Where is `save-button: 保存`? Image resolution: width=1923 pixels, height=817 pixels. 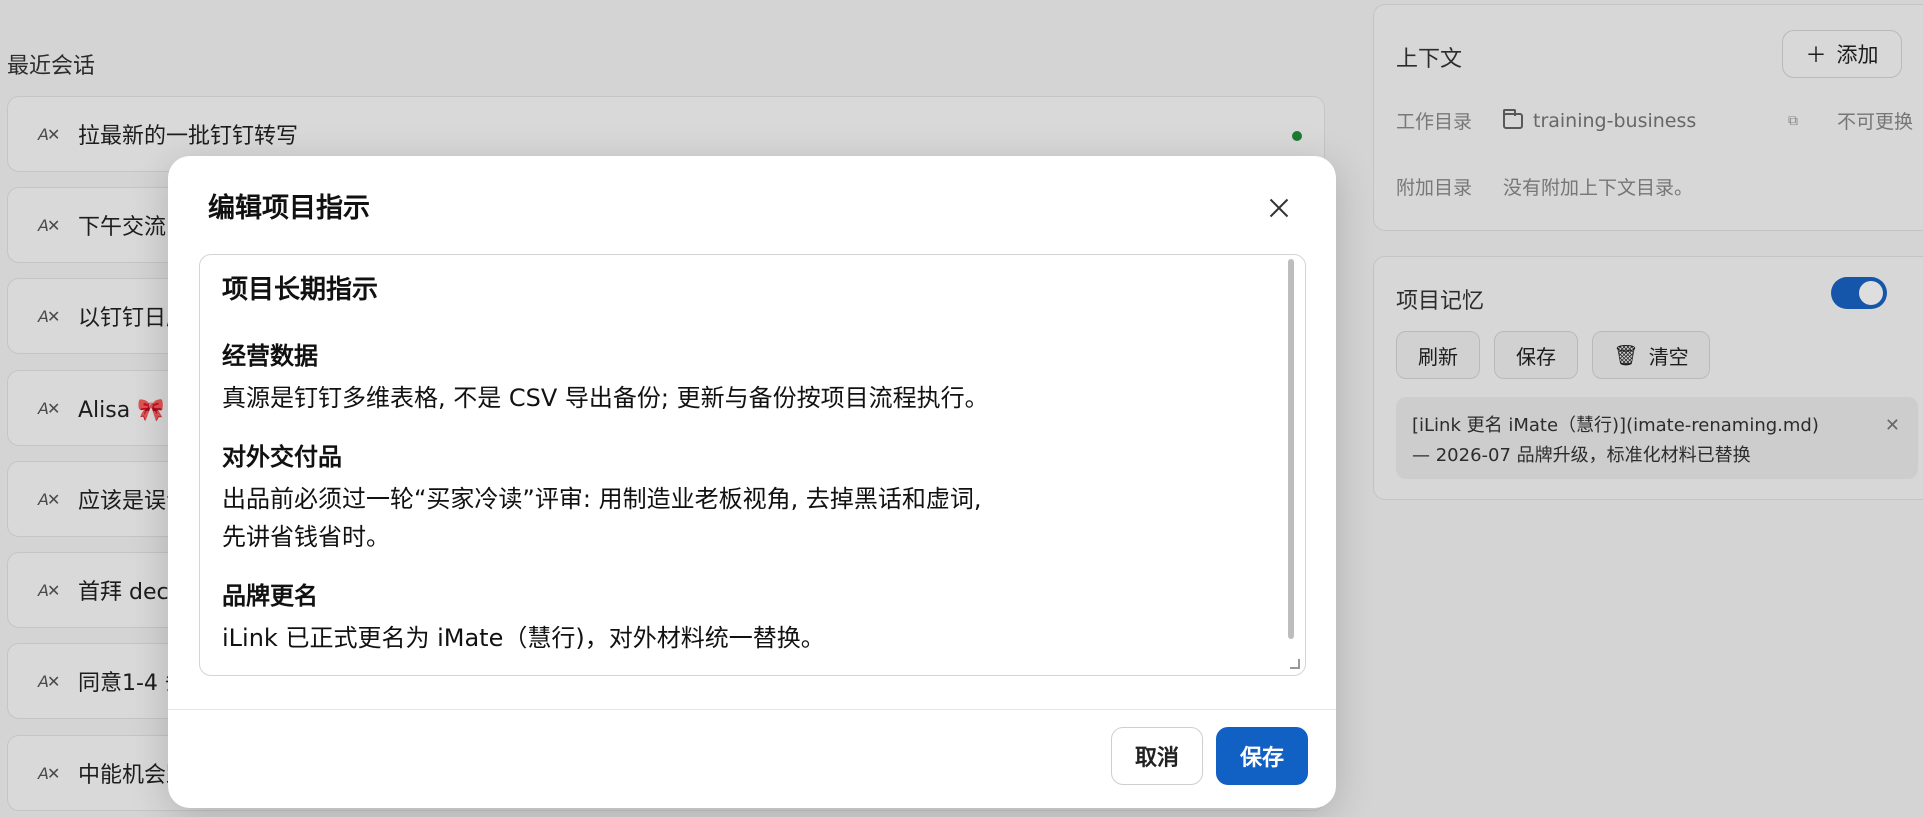 save-button: 保存 is located at coordinates (1262, 756).